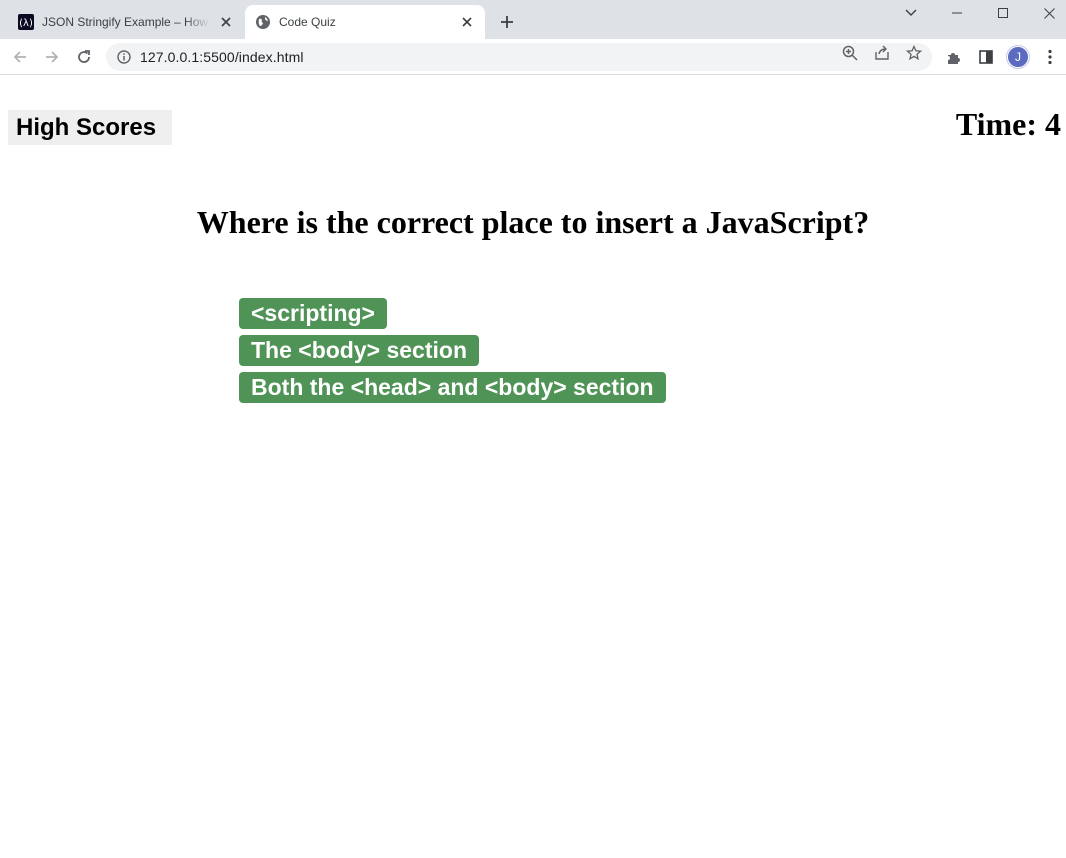 The image size is (1066, 858). I want to click on high-scores-button: High Scores, so click(90, 127).